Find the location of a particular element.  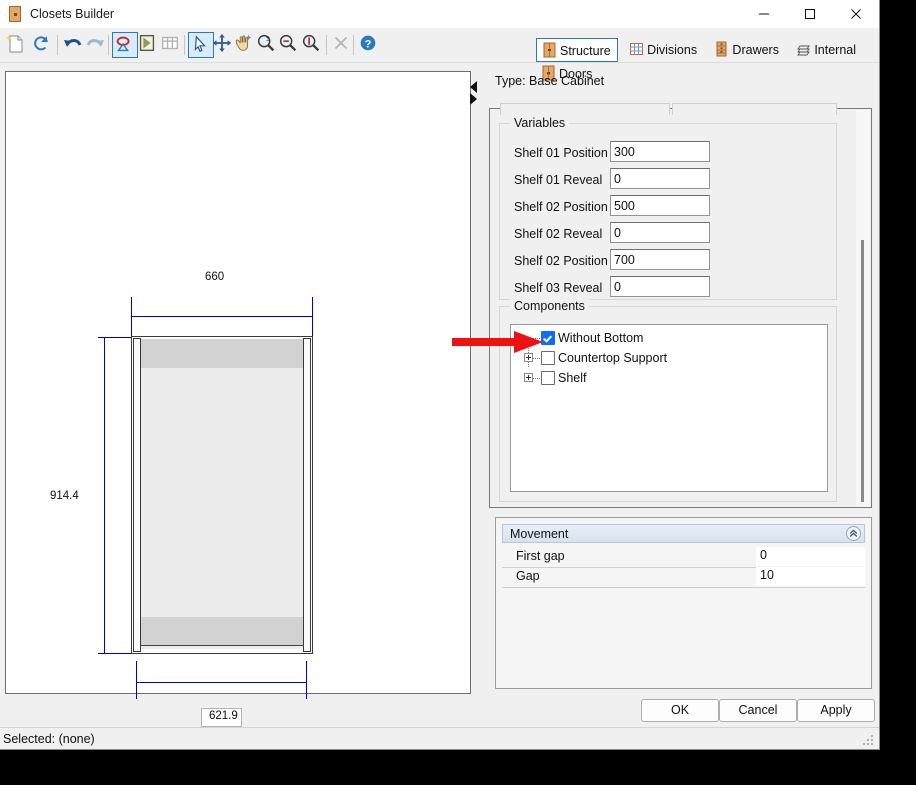

help-icon: ? is located at coordinates (370, 45).